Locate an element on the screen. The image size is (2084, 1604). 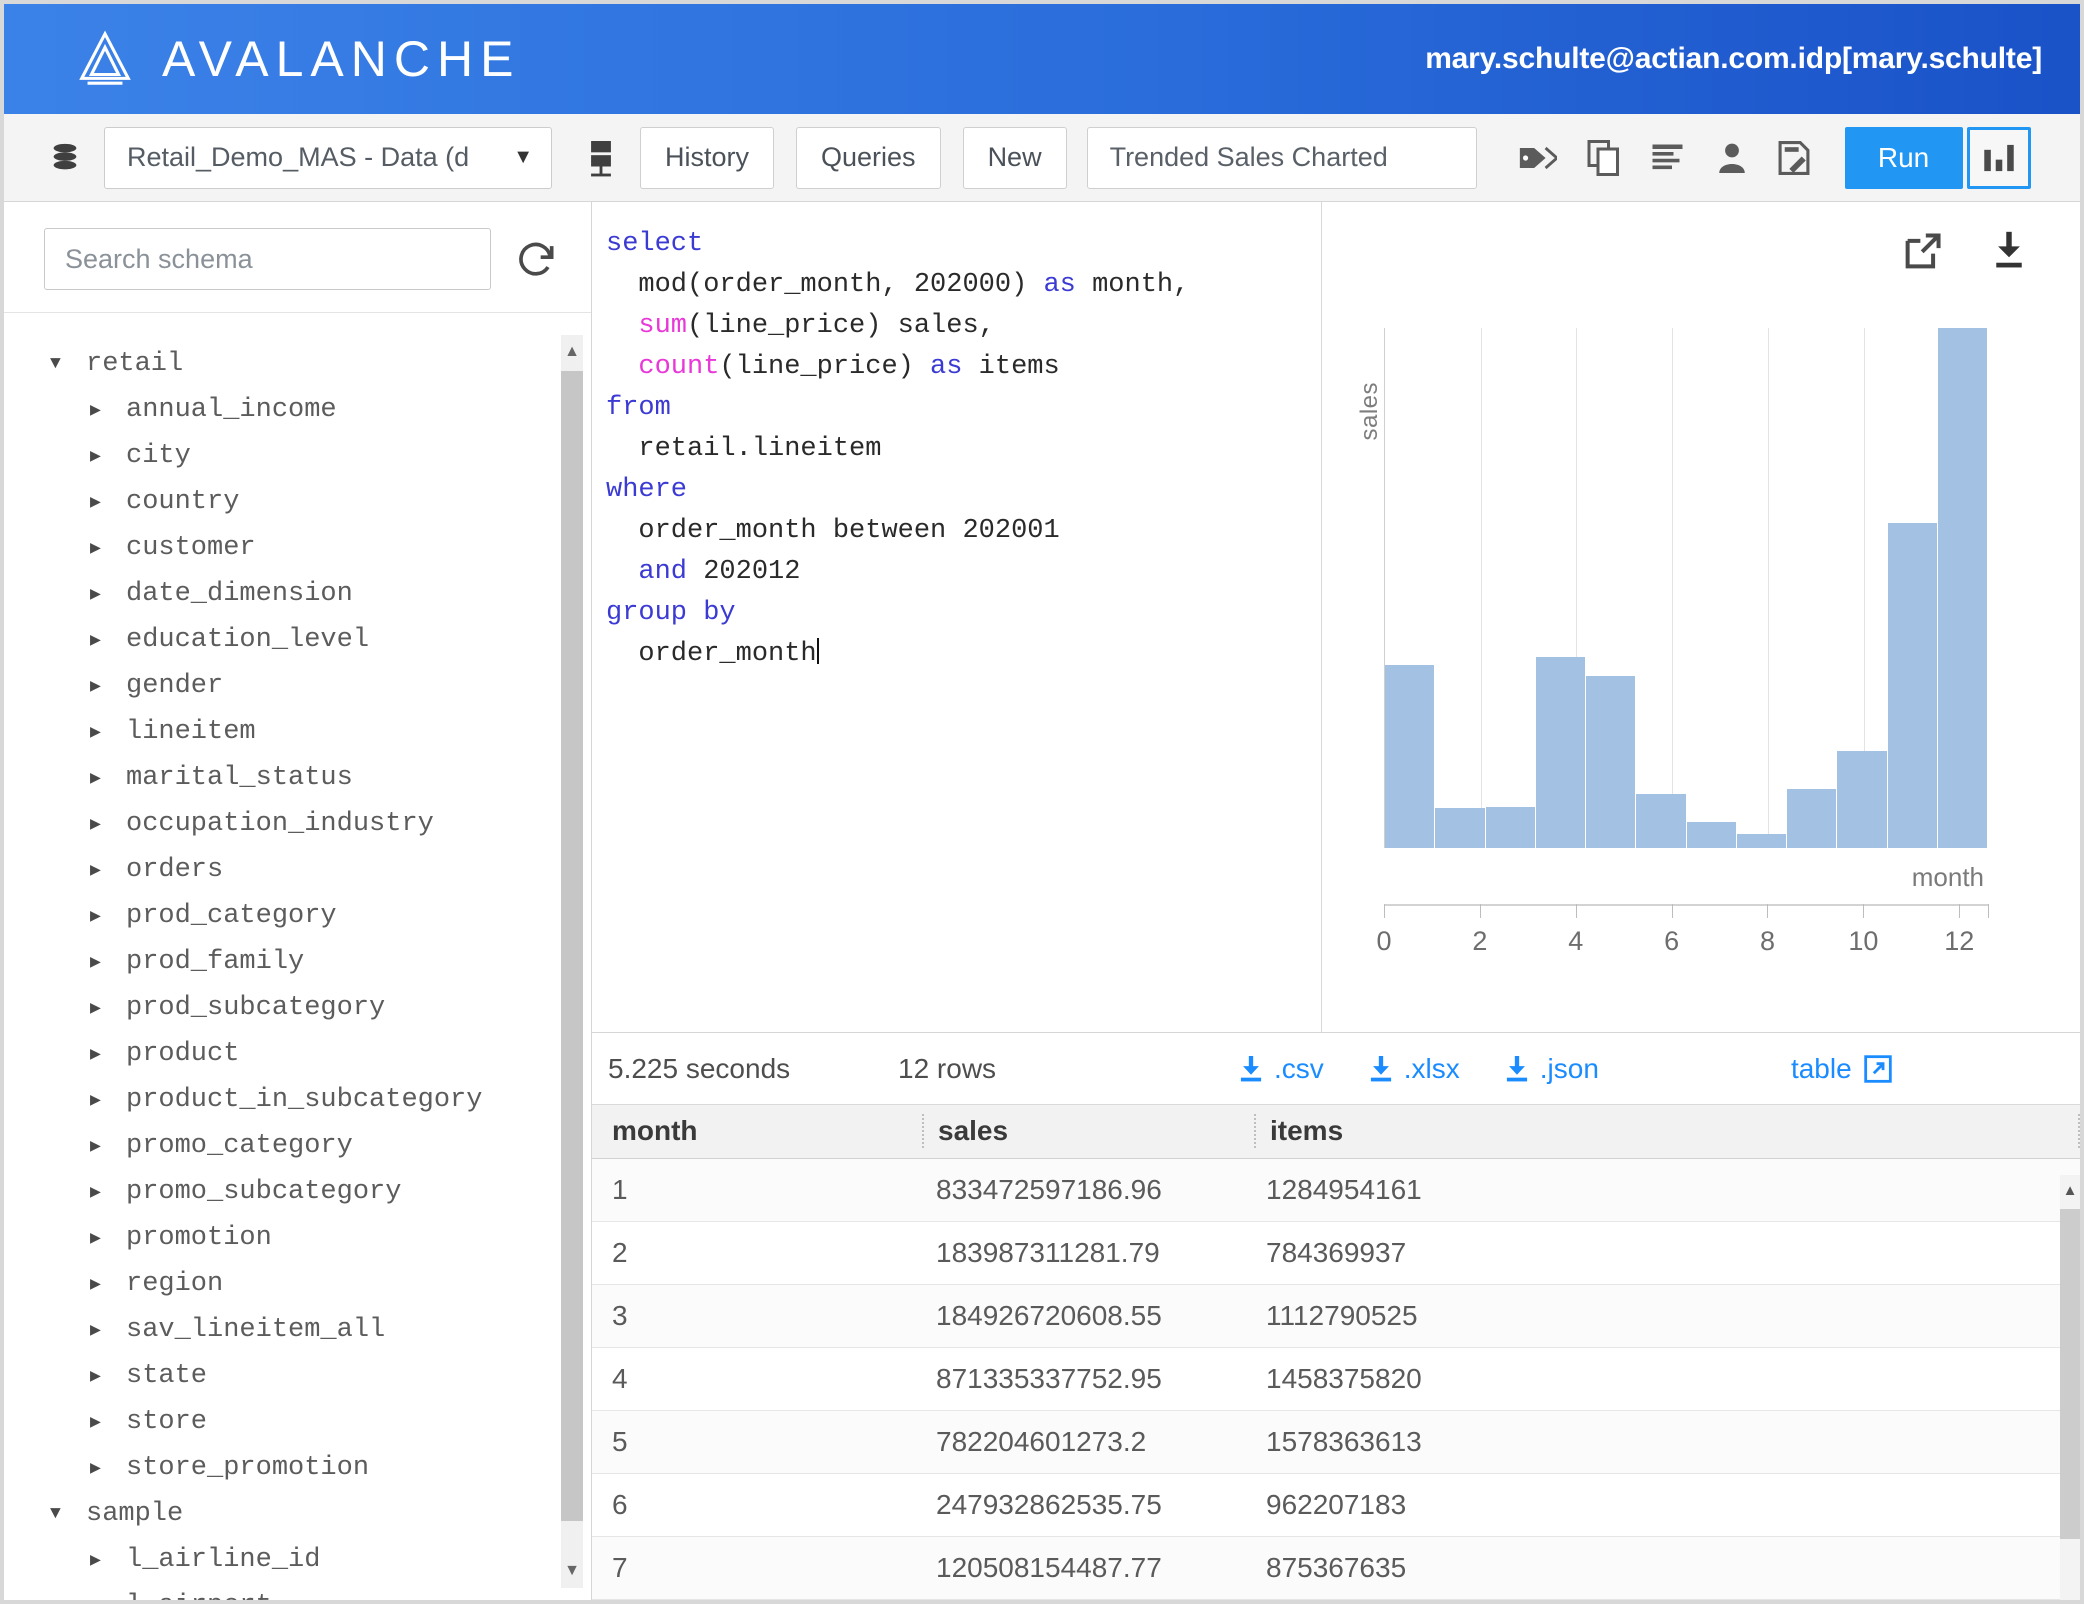
search-schema-input is located at coordinates (267, 259).